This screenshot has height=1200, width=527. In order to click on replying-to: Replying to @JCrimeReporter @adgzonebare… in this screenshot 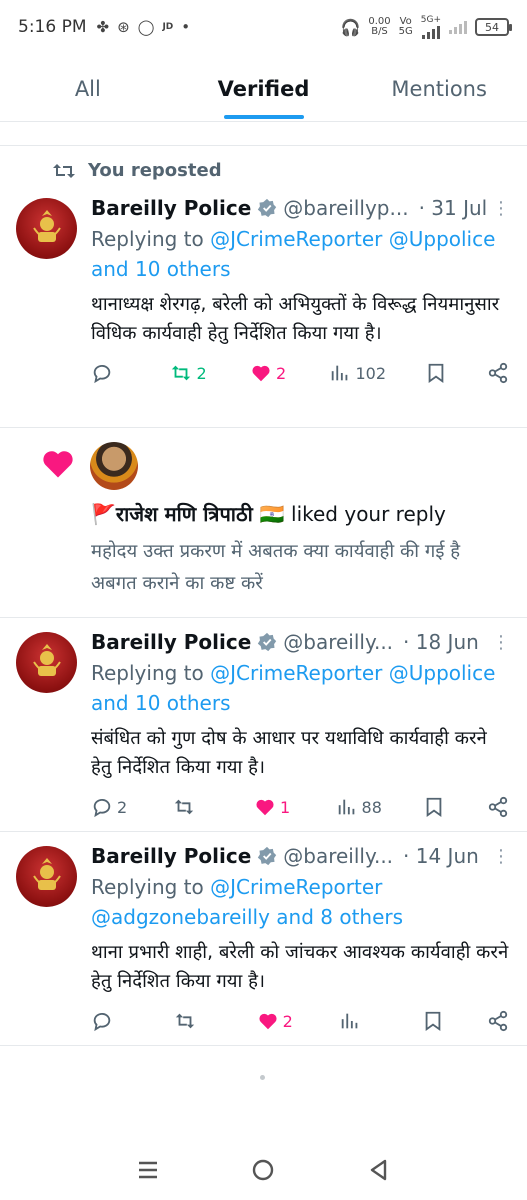, I will do `click(247, 902)`.